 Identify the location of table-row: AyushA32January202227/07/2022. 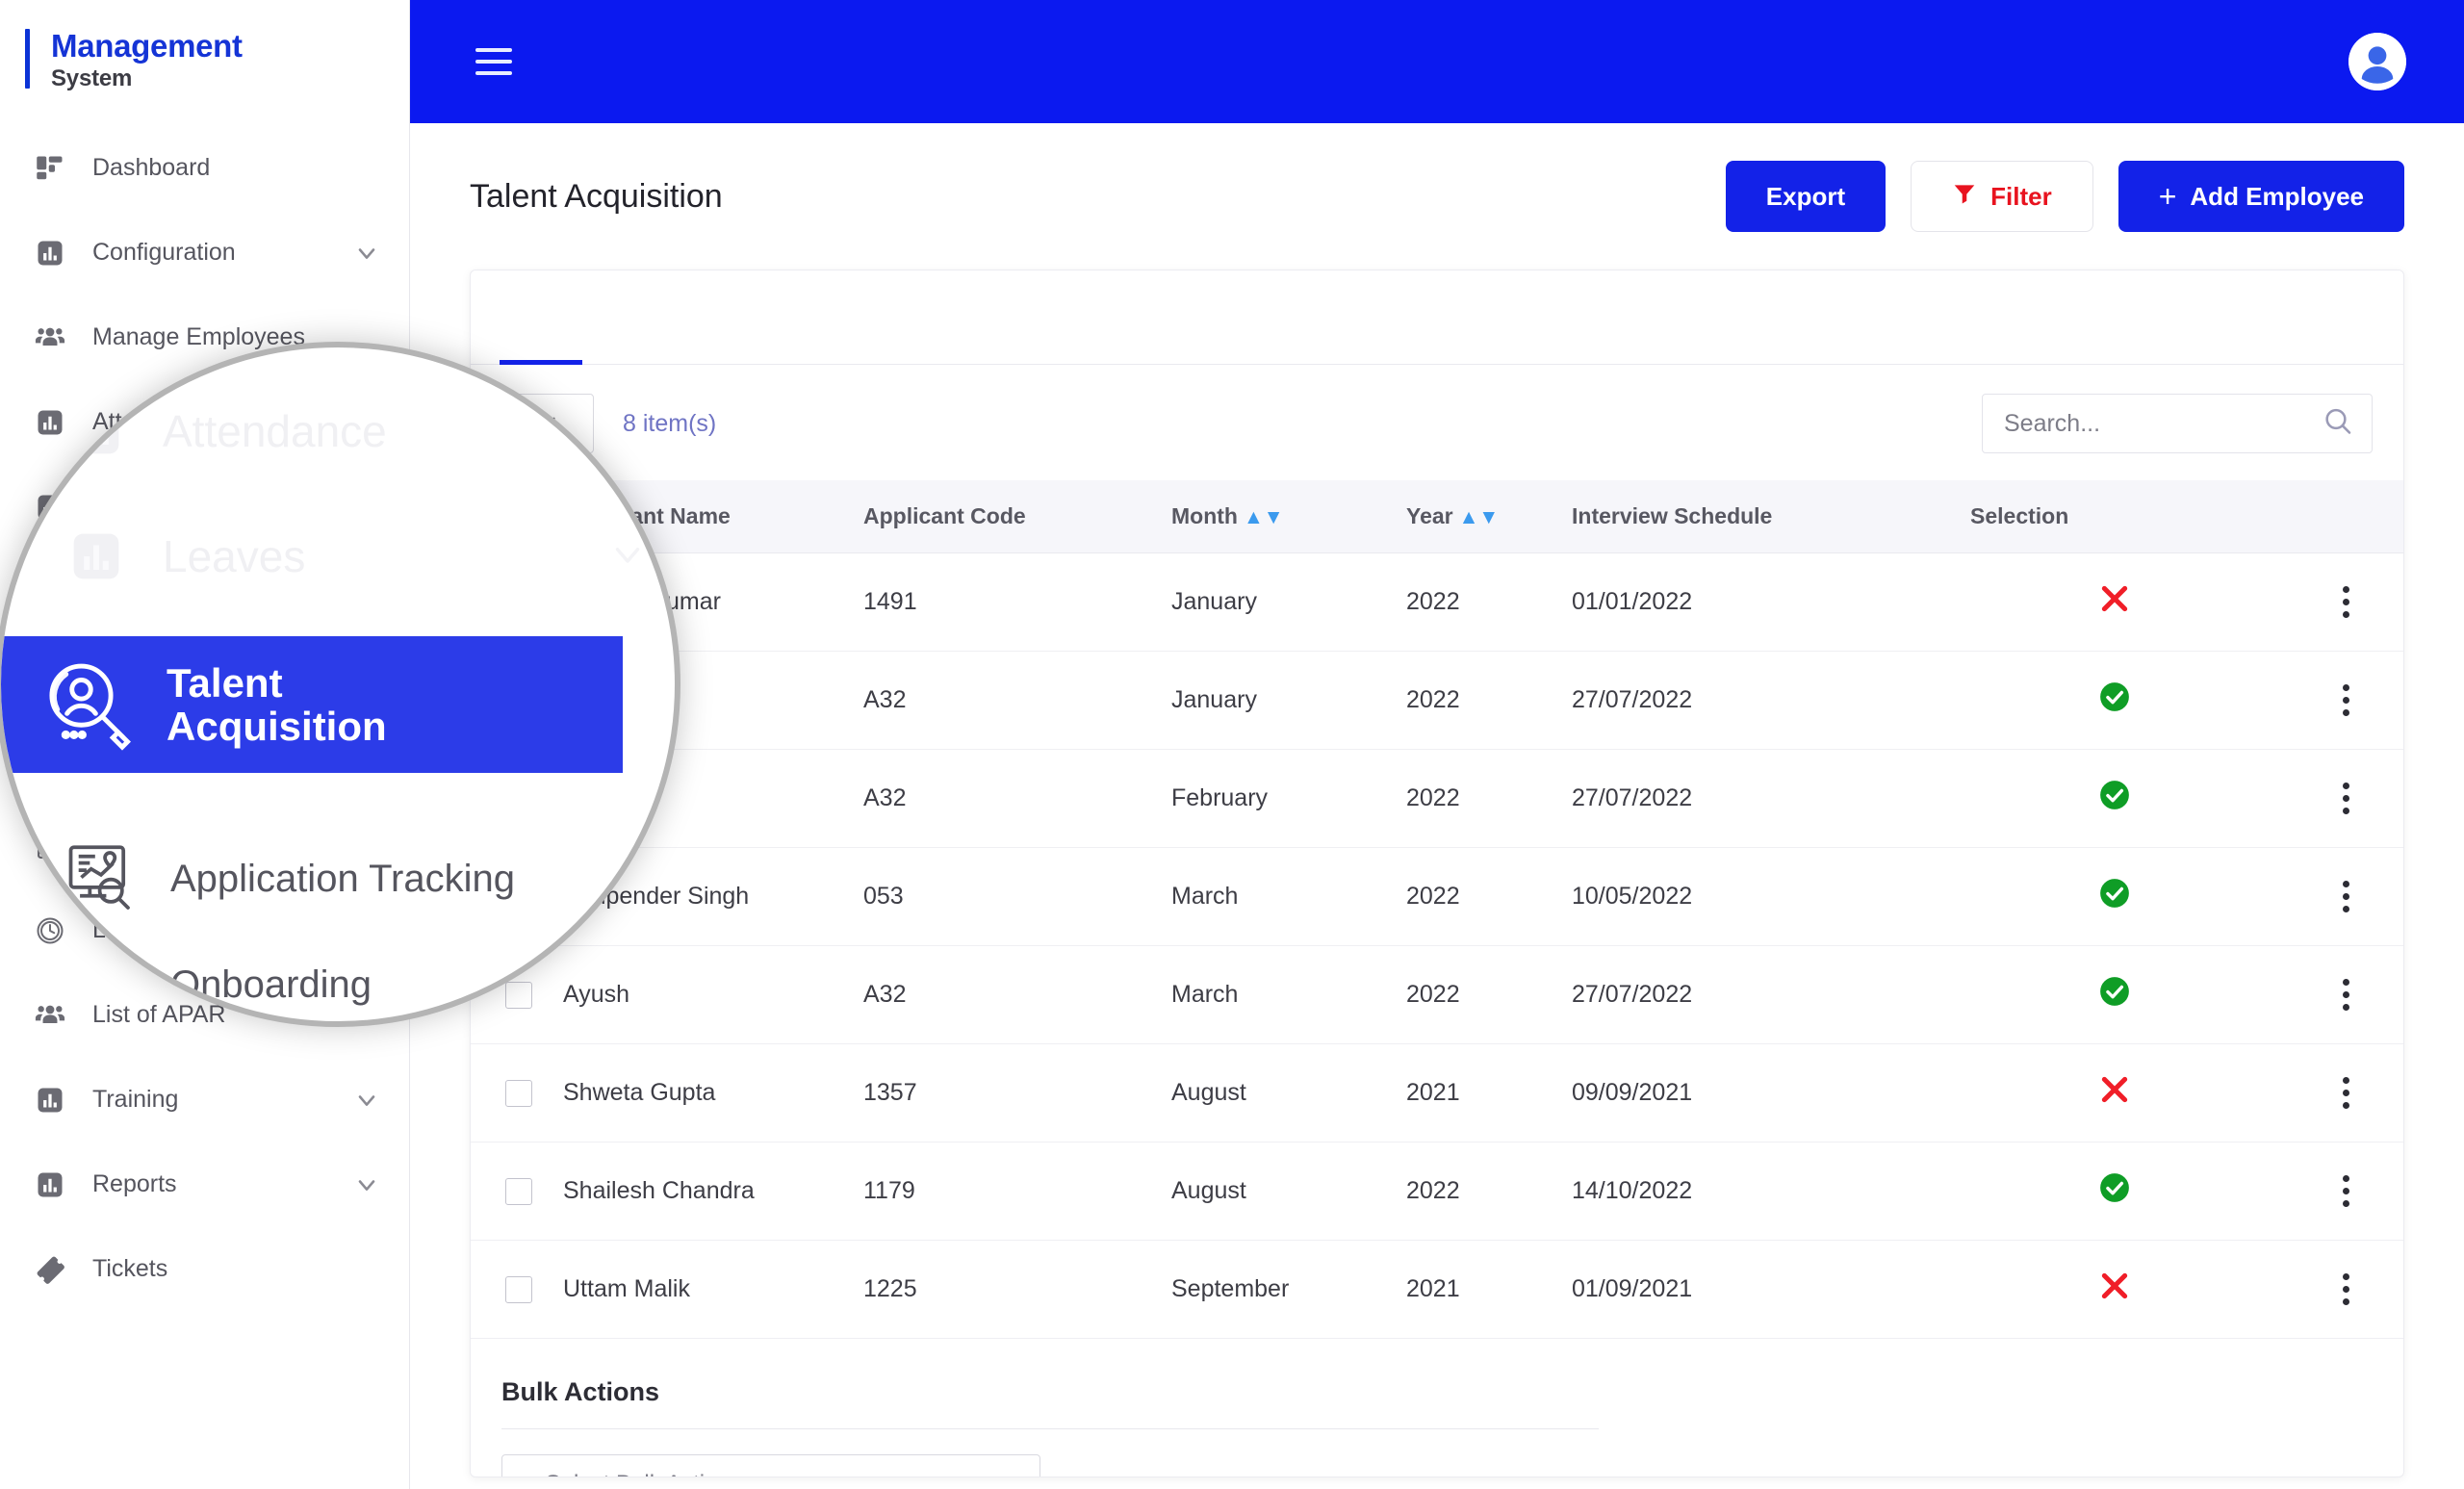
(1437, 701).